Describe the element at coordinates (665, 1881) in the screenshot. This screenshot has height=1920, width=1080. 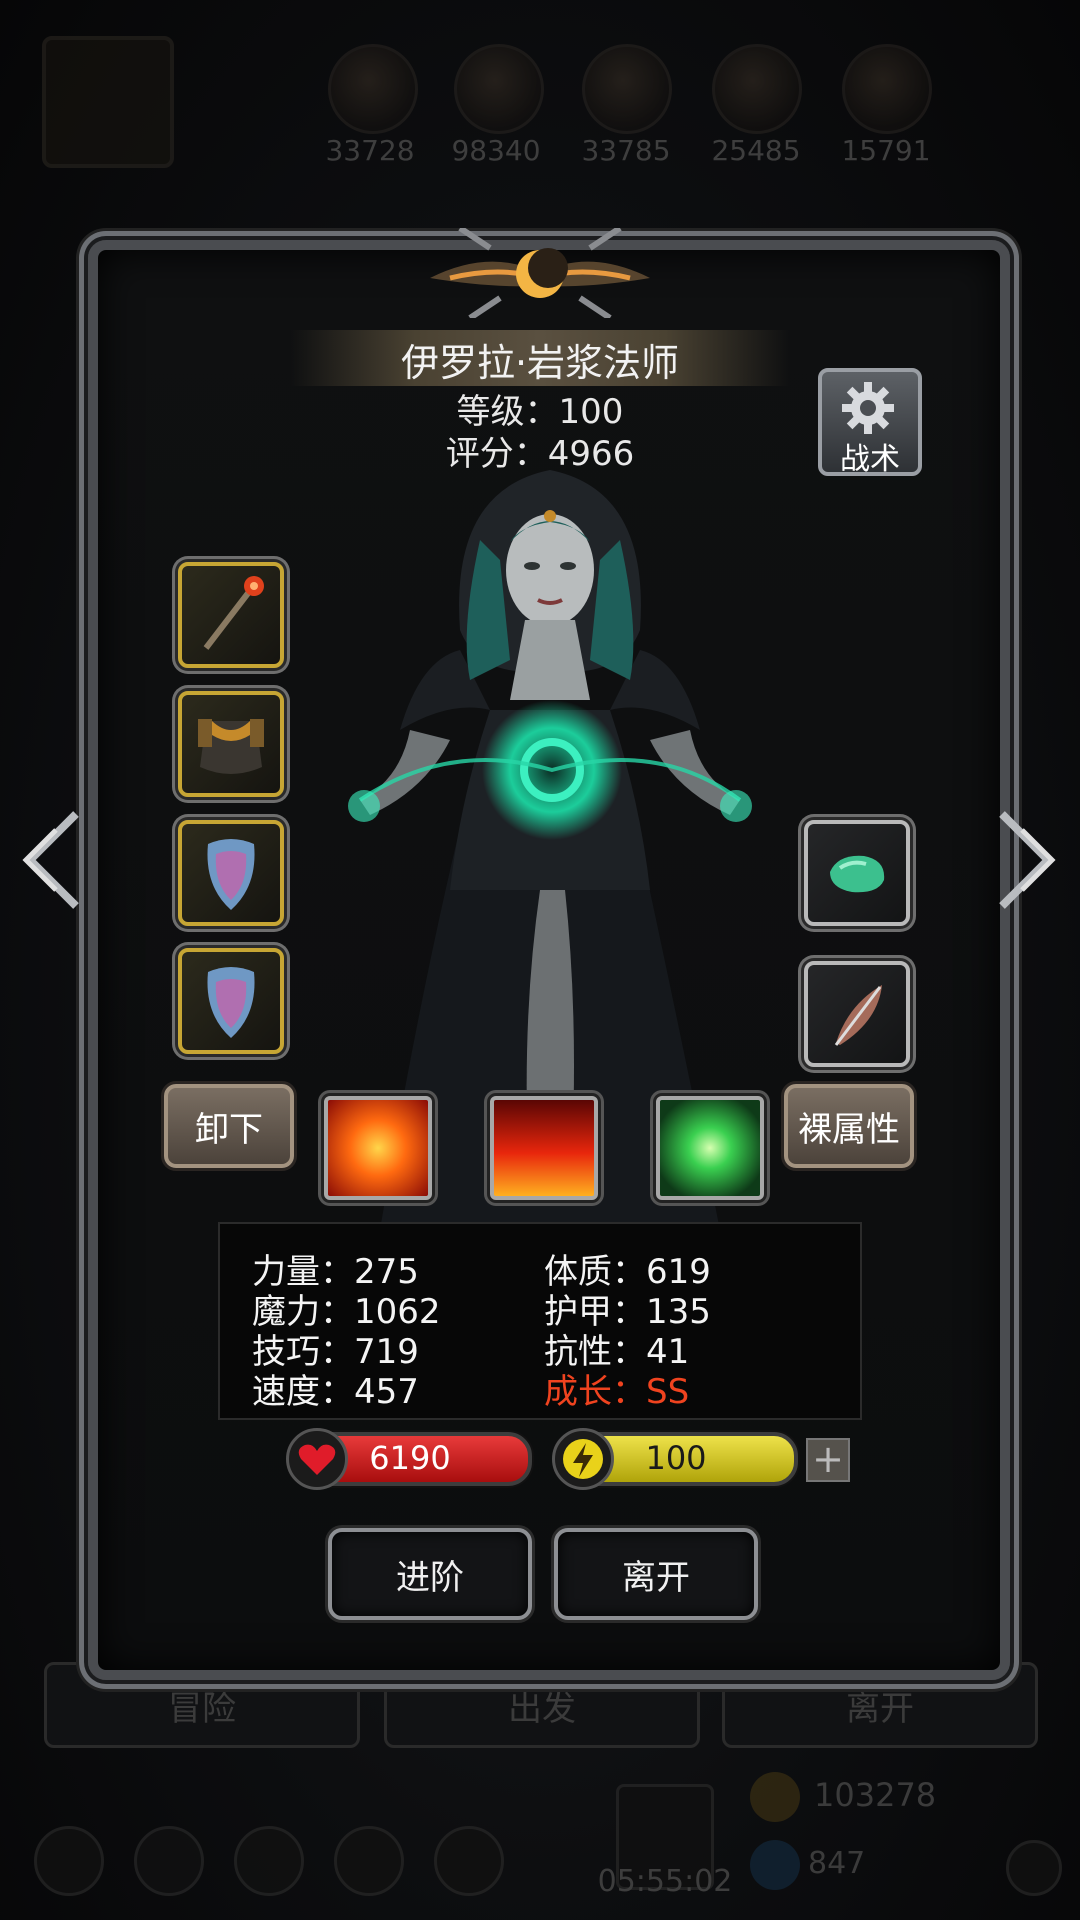
I see `timer-text: 05:55:02` at that location.